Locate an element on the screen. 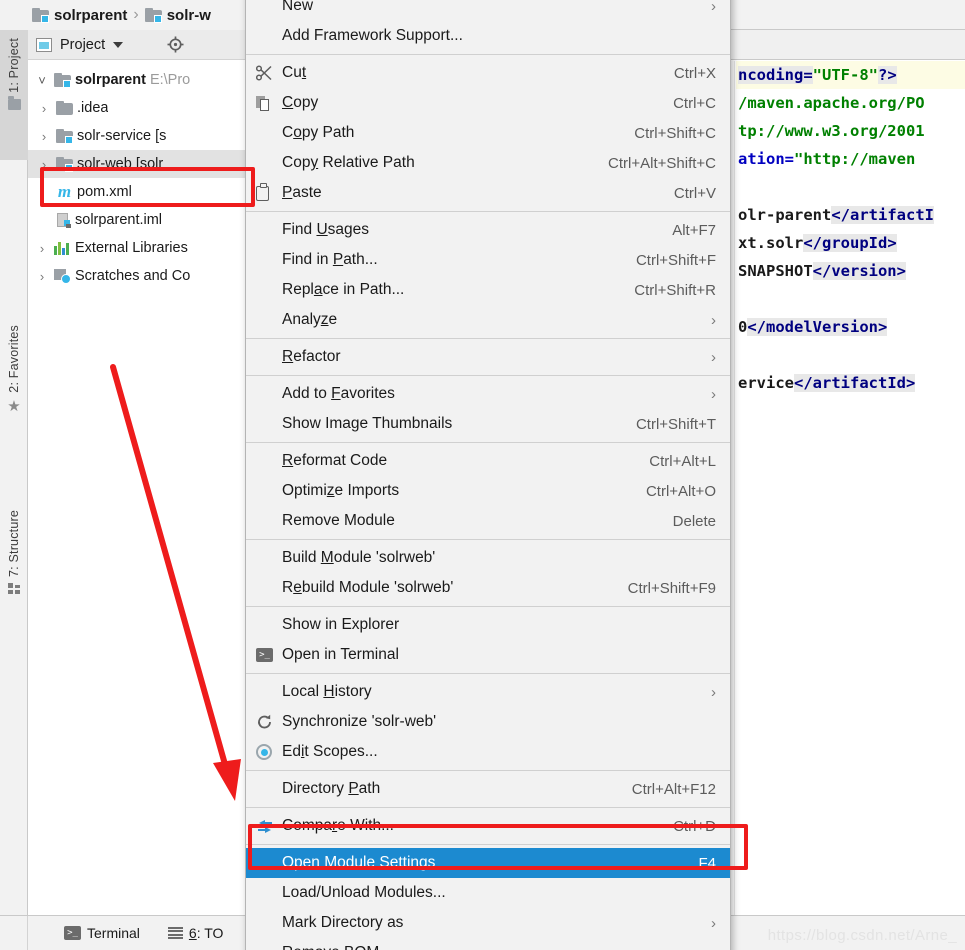 Image resolution: width=965 pixels, height=950 pixels. menu-item-add-to-favorites: Add to Favorites › is located at coordinates (488, 394).